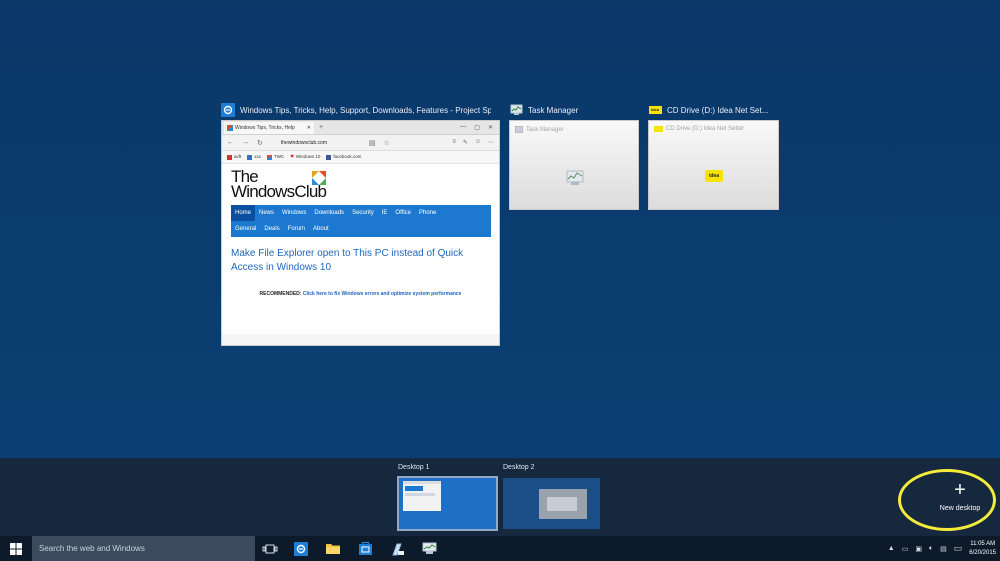 The height and width of the screenshot is (561, 1000). What do you see at coordinates (372, 143) in the screenshot?
I see `reading-view-icon: ▤` at bounding box center [372, 143].